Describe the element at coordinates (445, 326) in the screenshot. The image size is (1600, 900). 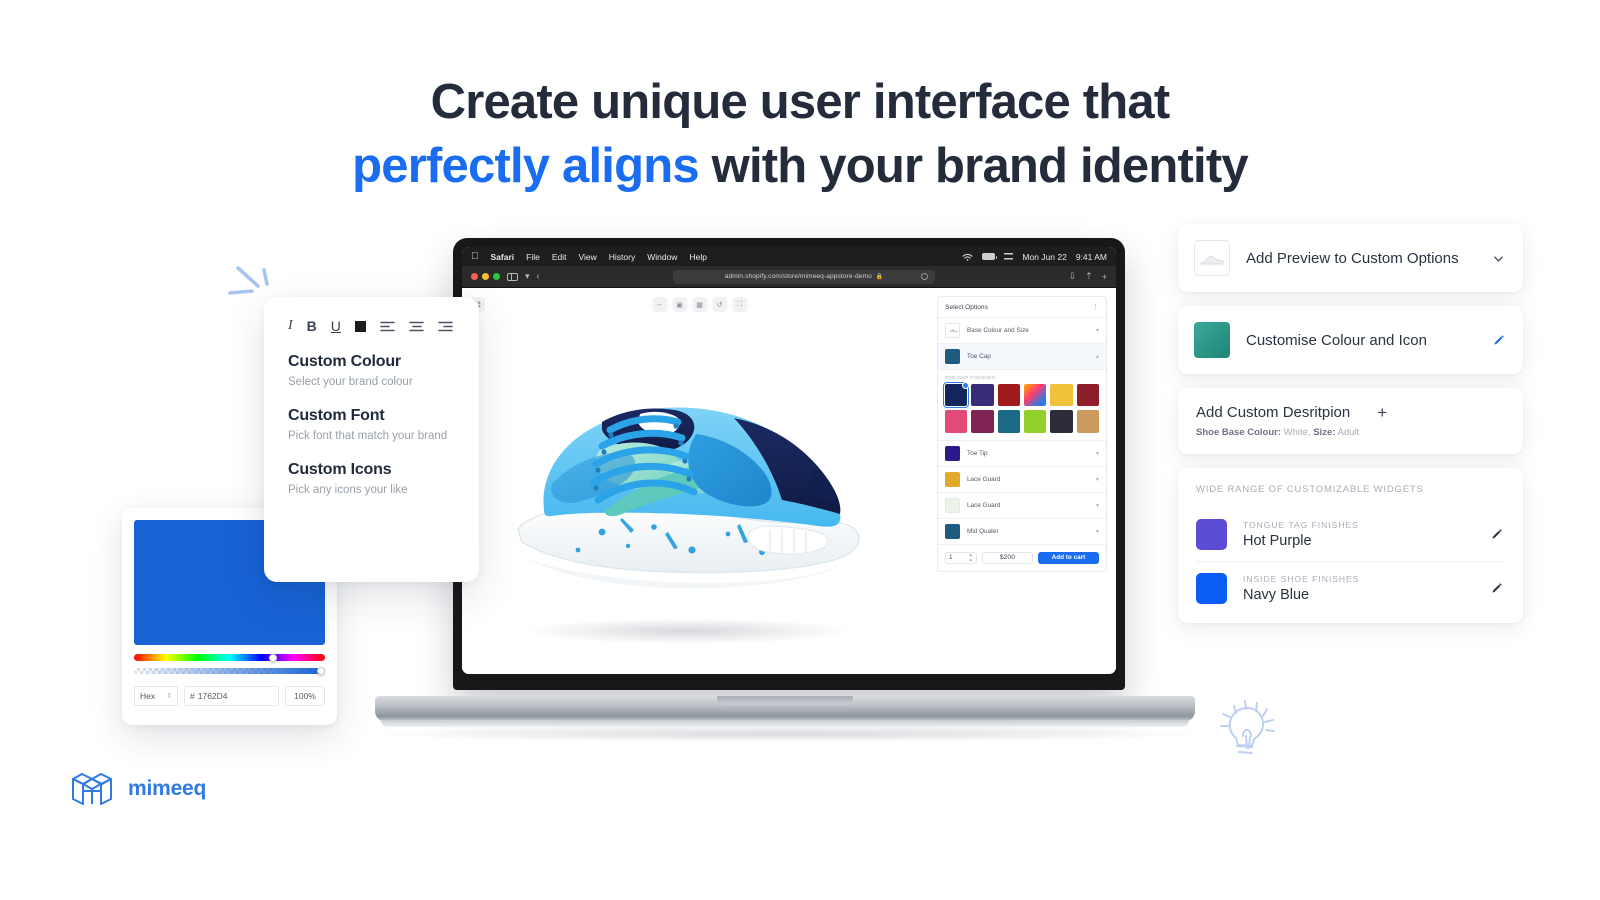
I see `align-right-icon` at that location.